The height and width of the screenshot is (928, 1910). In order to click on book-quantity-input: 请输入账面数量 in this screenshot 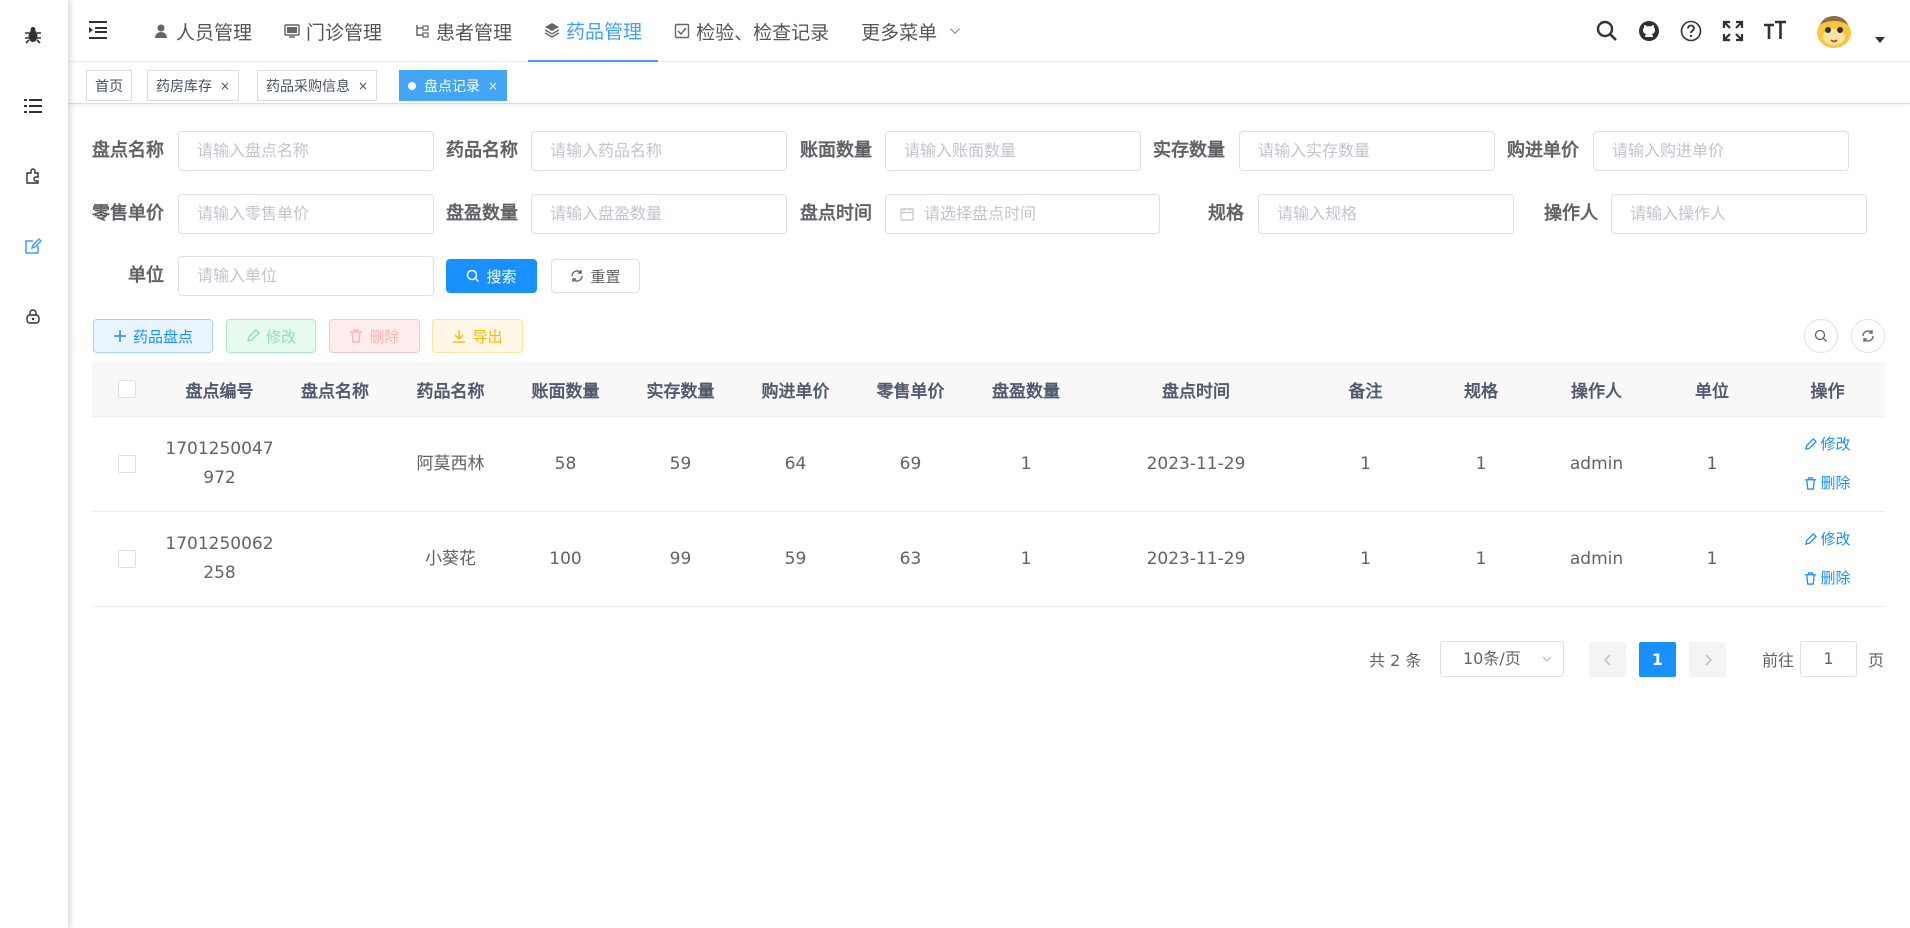, I will do `click(1013, 151)`.